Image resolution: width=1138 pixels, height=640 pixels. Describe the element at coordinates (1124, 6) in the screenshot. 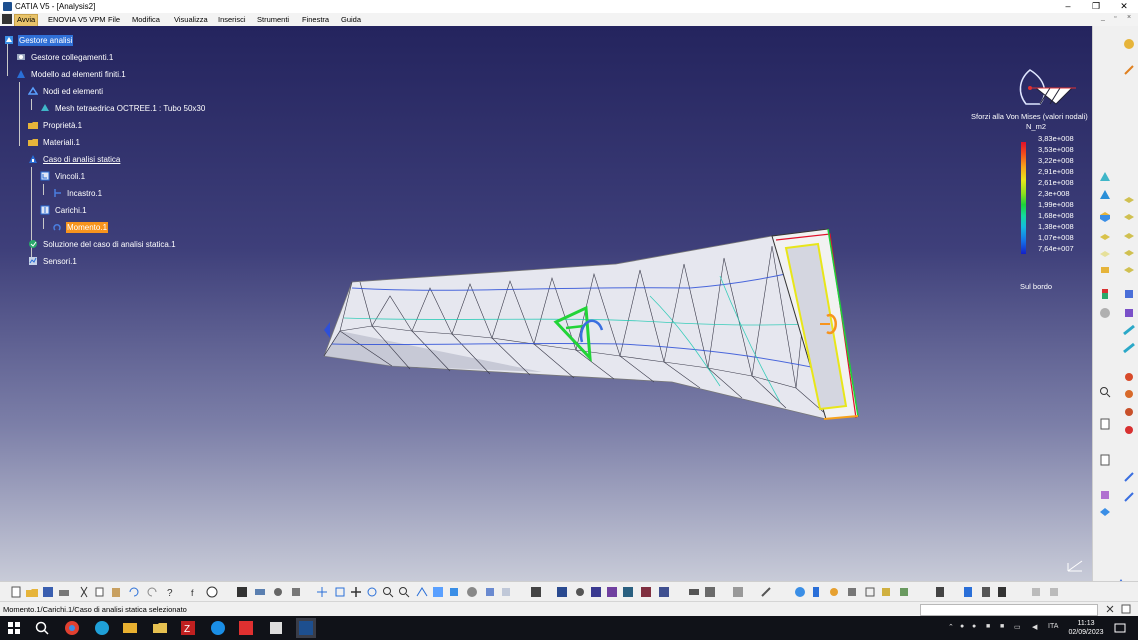

I see `close-button: ✕` at that location.